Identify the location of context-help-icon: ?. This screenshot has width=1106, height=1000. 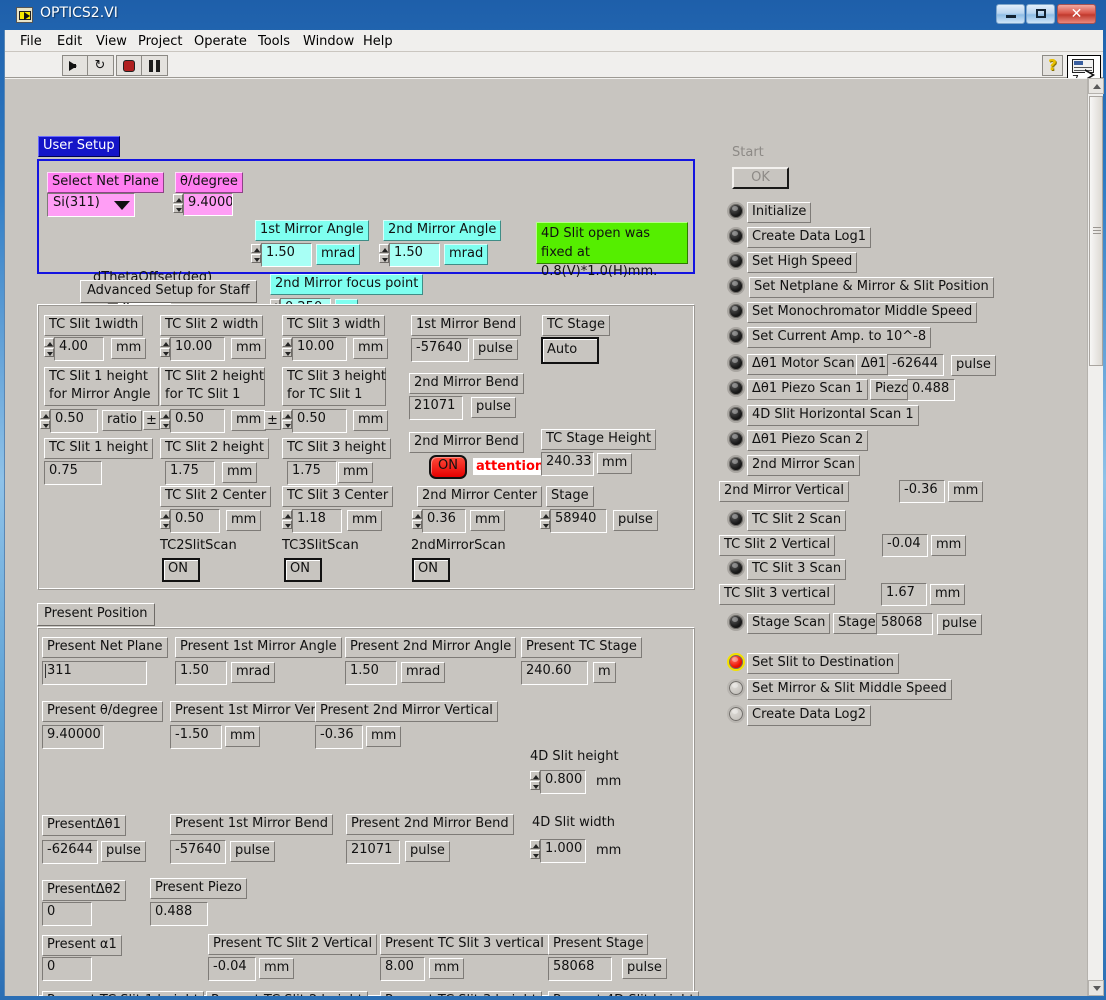
(1052, 65).